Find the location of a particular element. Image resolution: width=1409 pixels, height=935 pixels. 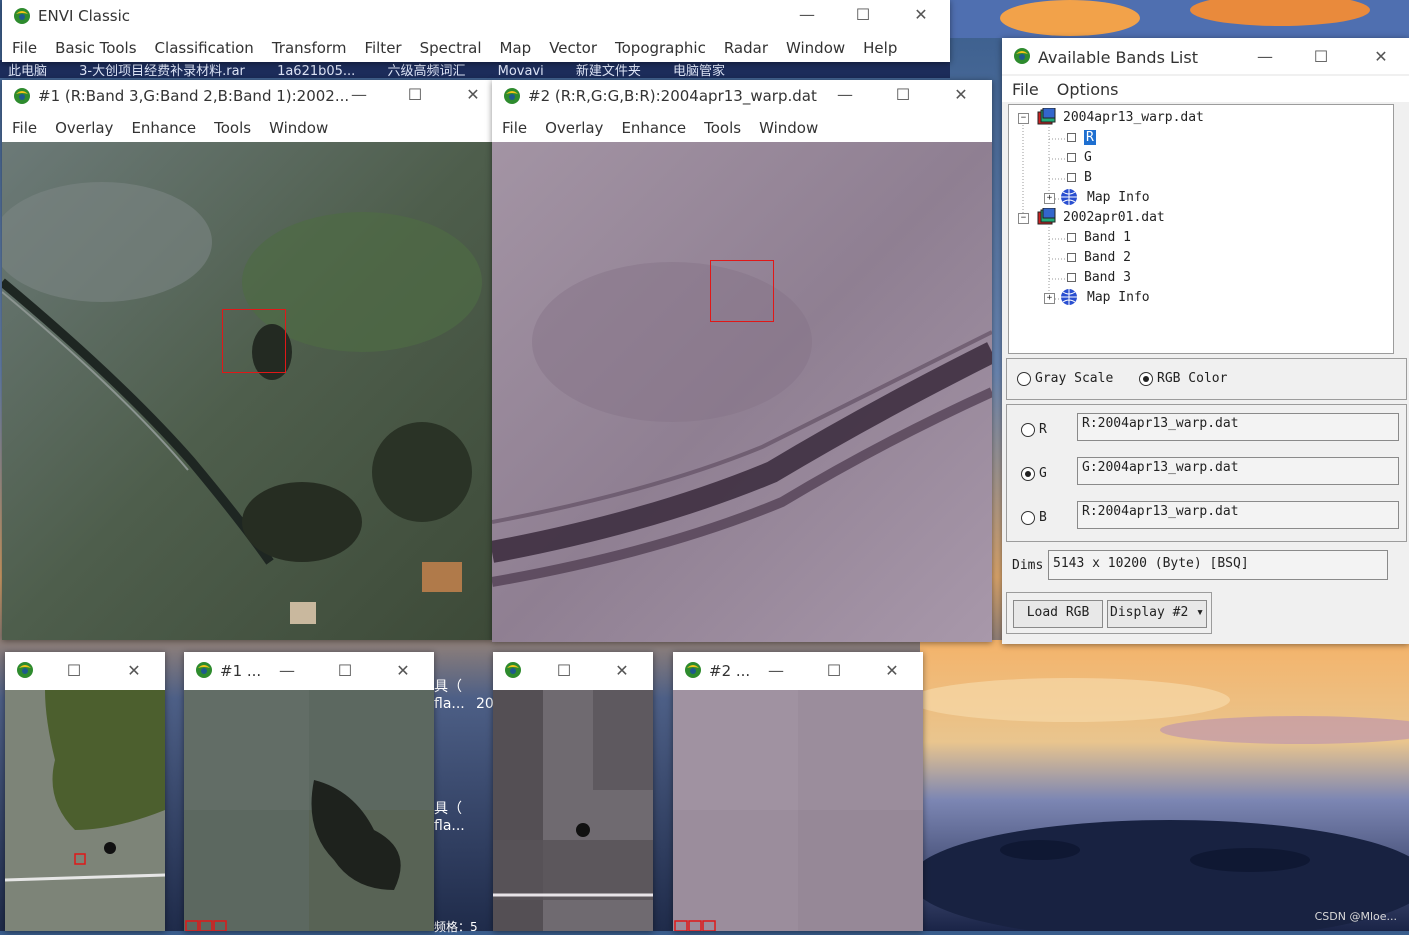

desktop-item: Movavi is located at coordinates (521, 71).